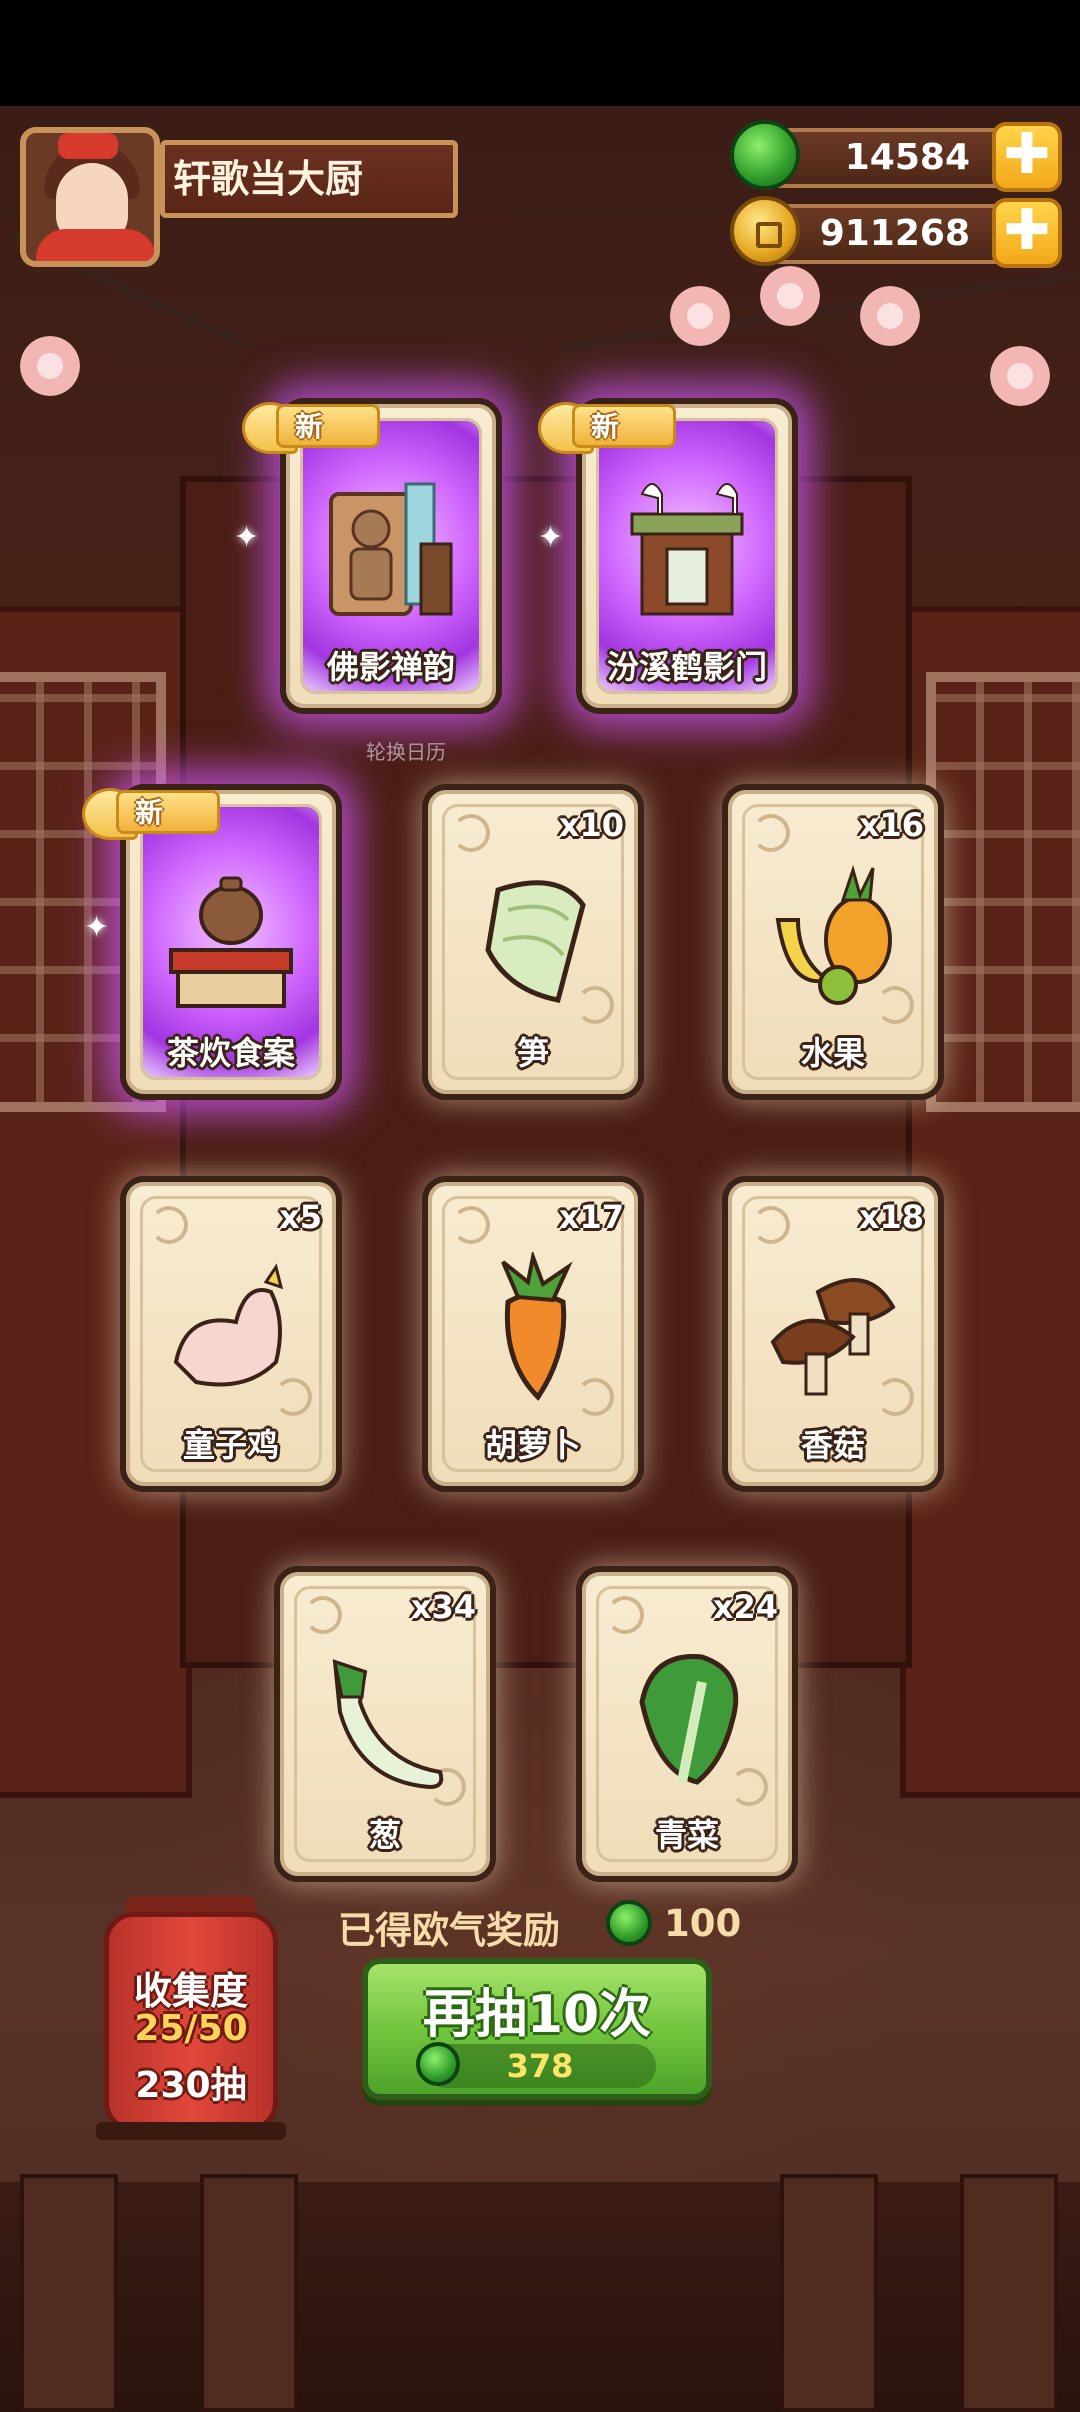 This screenshot has height=2412, width=1080. I want to click on coin-value: 911268, so click(894, 233).